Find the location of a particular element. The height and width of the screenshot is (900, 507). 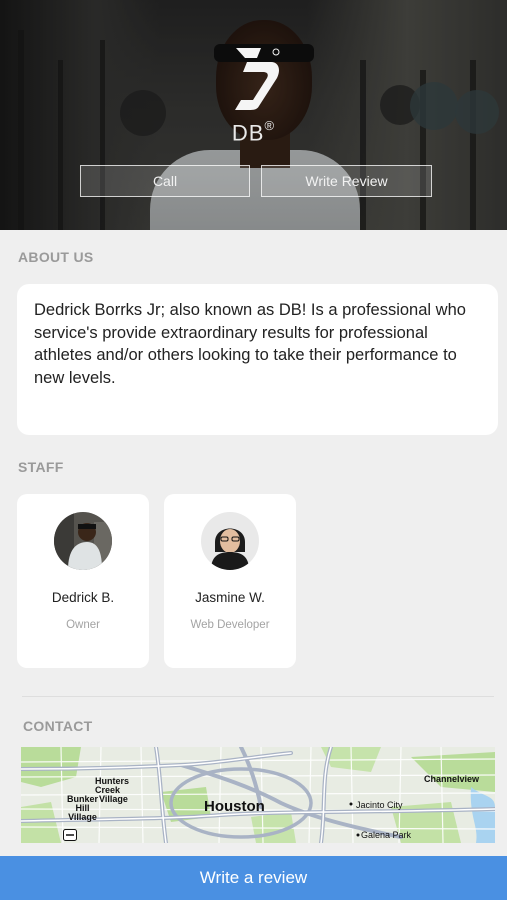

map-label-village: Village is located at coordinates (113, 799).